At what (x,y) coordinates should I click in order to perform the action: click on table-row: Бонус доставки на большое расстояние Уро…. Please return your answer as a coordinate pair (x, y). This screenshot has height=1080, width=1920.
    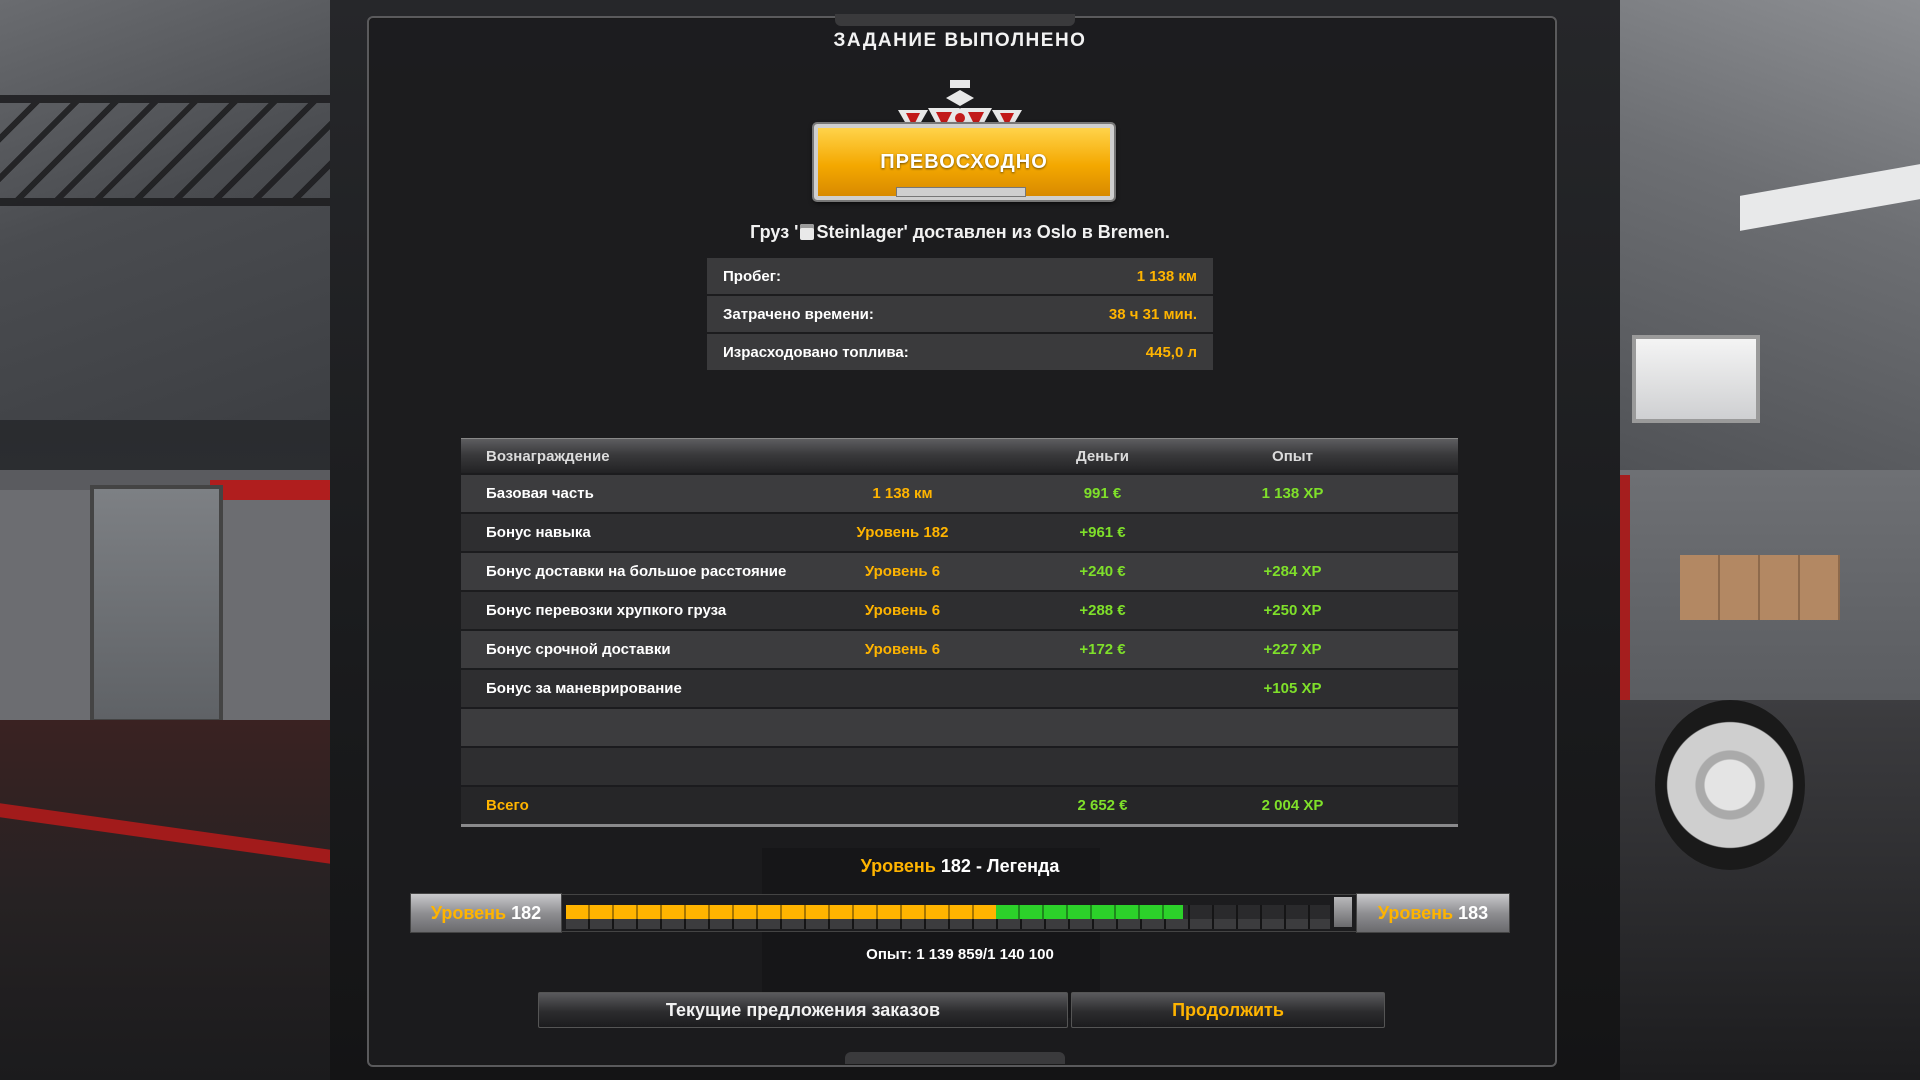
    Looking at the image, I should click on (959, 571).